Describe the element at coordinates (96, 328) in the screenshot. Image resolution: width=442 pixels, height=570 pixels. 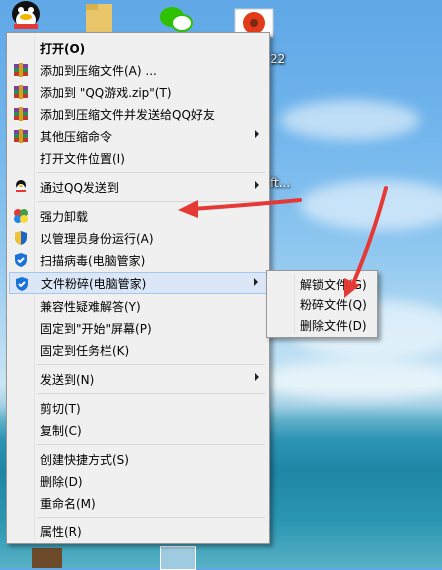
I see `menu-item-label: 固定到"开始"屏幕(P)` at that location.